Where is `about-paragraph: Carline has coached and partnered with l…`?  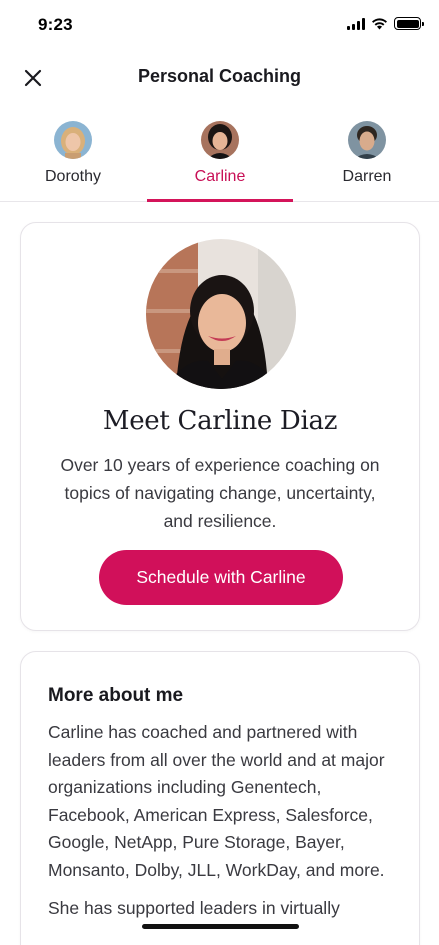
about-paragraph: Carline has coached and partnered with l… is located at coordinates (216, 801).